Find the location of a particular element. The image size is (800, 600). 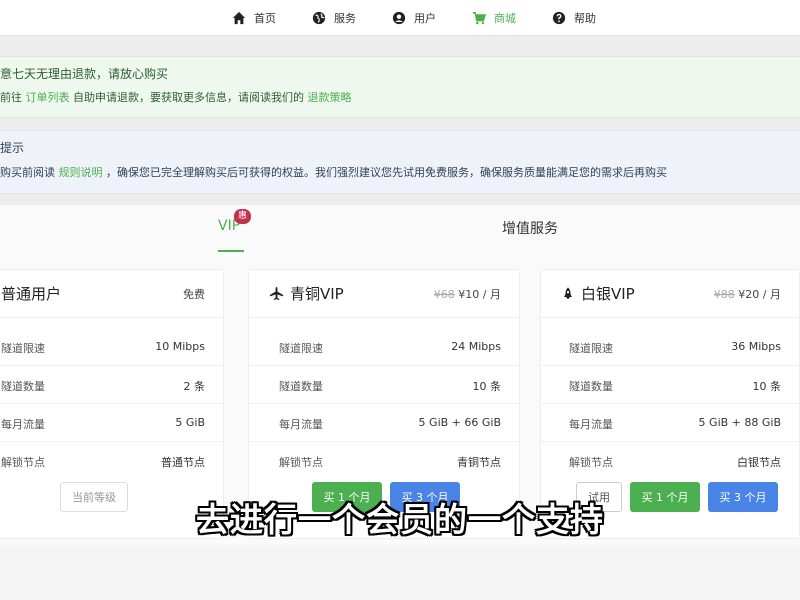

row-value: 白银节点 is located at coordinates (759, 462).